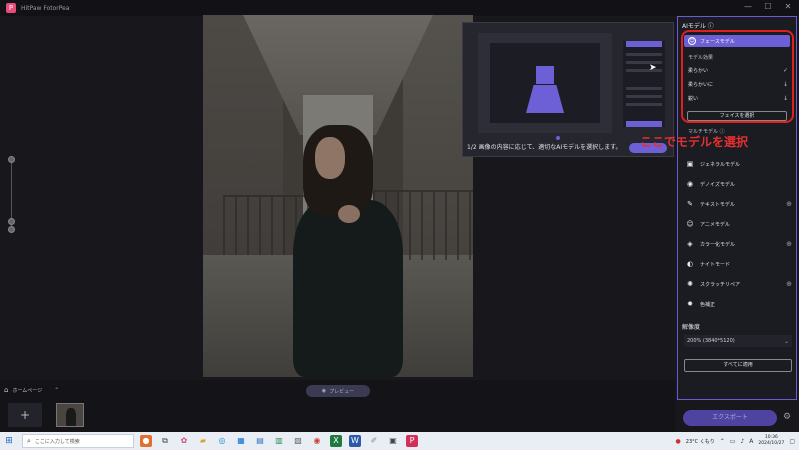  I want to click on resolution-value: 200% (3840*5120), so click(711, 341).